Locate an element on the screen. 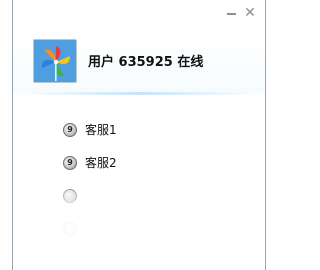 Image resolution: width=320 pixels, height=270 pixels. pinwheel-avatar-icon is located at coordinates (55, 61).